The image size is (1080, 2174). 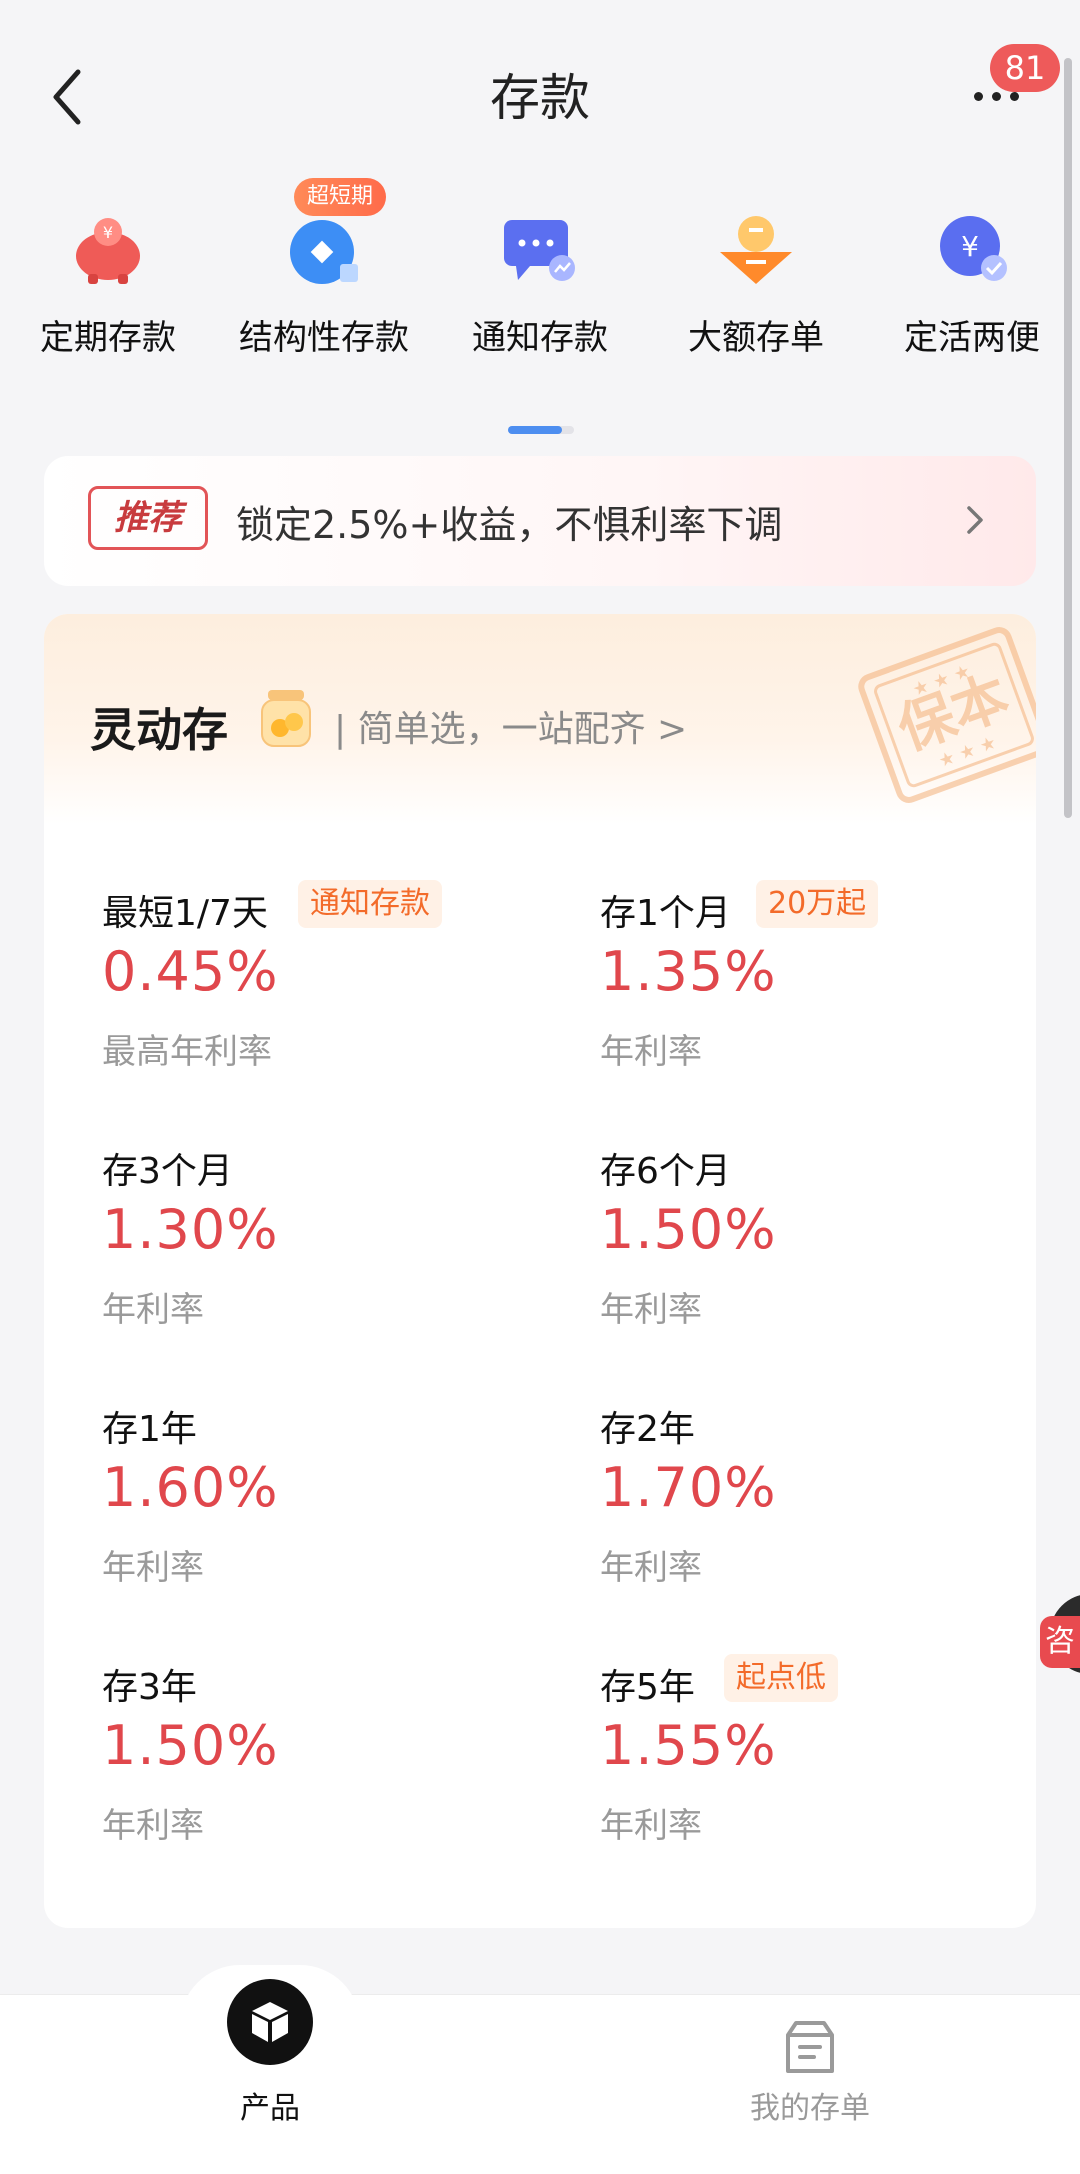 I want to click on notification-badge: 81, so click(x=1025, y=68).